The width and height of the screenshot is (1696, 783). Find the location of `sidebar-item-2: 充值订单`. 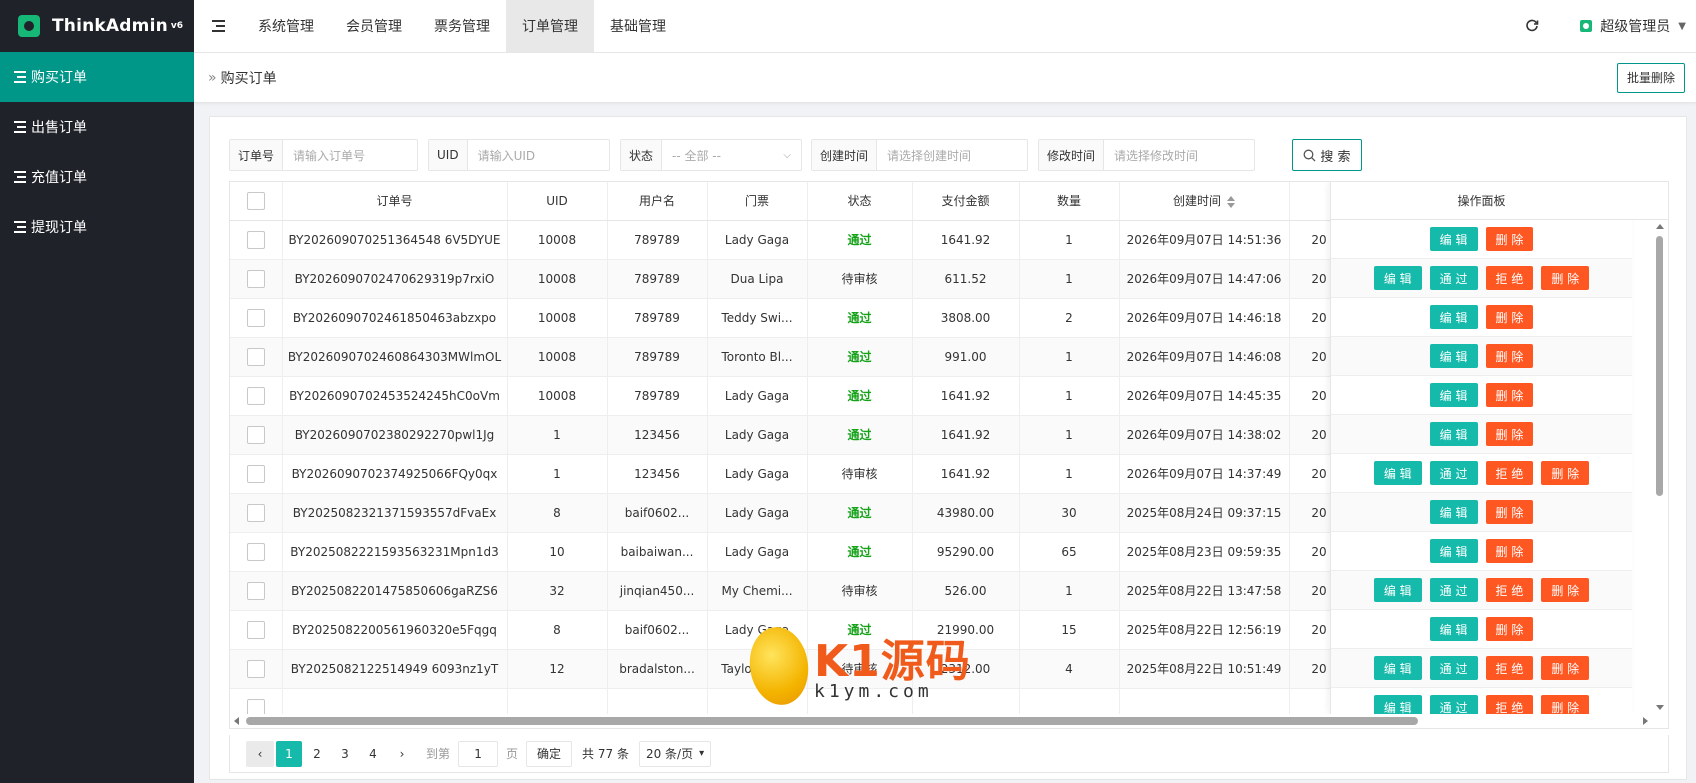

sidebar-item-2: 充值订单 is located at coordinates (97, 177).